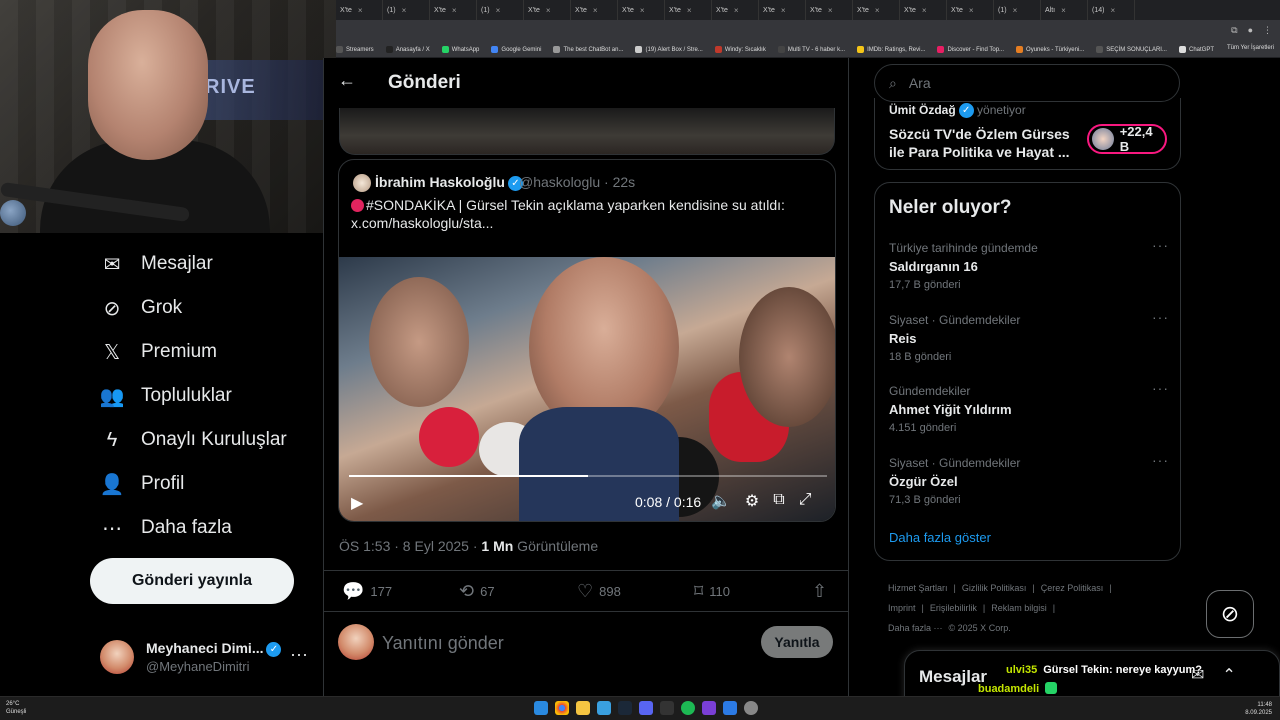 The width and height of the screenshot is (1280, 720). What do you see at coordinates (822, 591) in the screenshot?
I see `share-button: ⇧` at bounding box center [822, 591].